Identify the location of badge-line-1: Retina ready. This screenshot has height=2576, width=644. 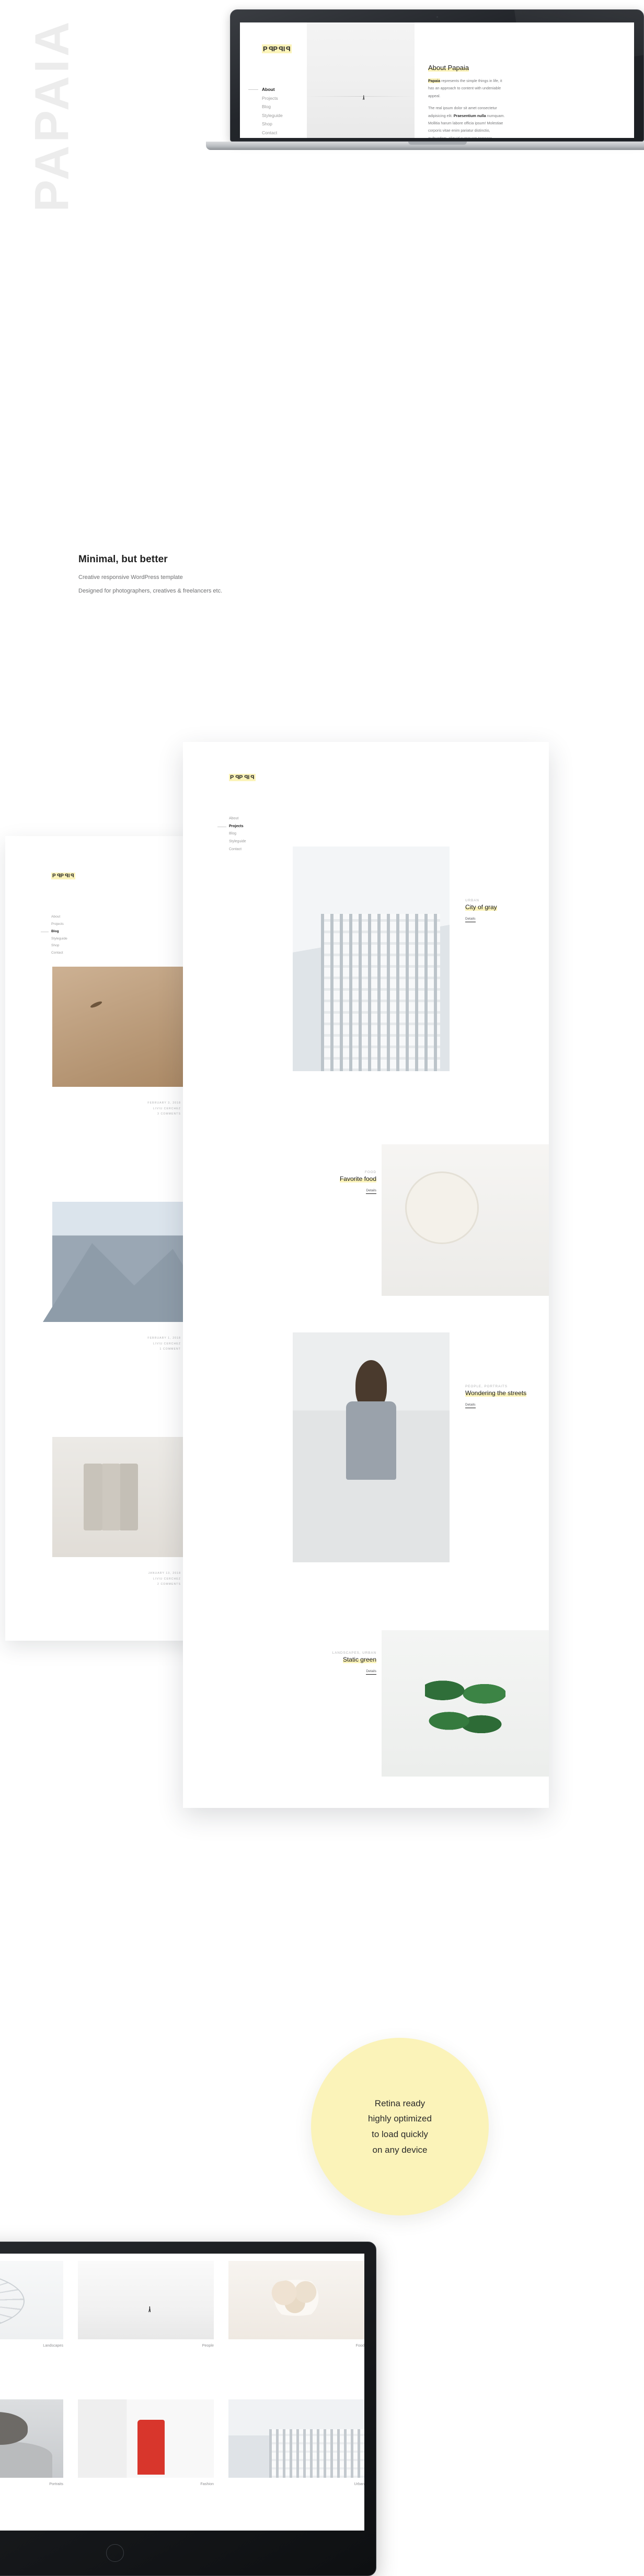
(400, 2103).